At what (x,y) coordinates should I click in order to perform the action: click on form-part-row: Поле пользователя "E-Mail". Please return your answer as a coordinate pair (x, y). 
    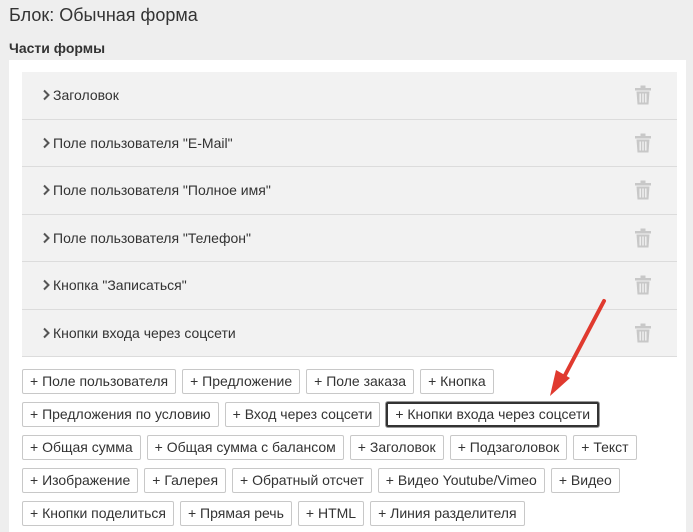
    Looking at the image, I should click on (349, 143).